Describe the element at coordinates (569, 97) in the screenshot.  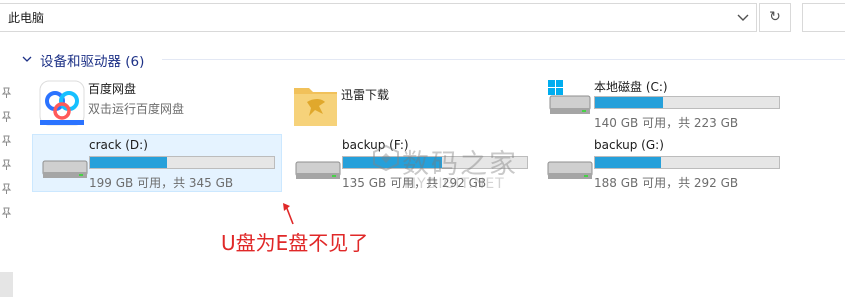
I see `windows-drive-icon` at that location.